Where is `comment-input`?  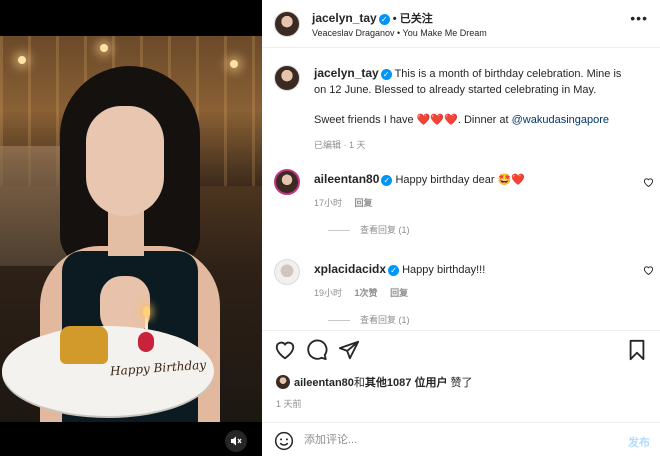 comment-input is located at coordinates (454, 440).